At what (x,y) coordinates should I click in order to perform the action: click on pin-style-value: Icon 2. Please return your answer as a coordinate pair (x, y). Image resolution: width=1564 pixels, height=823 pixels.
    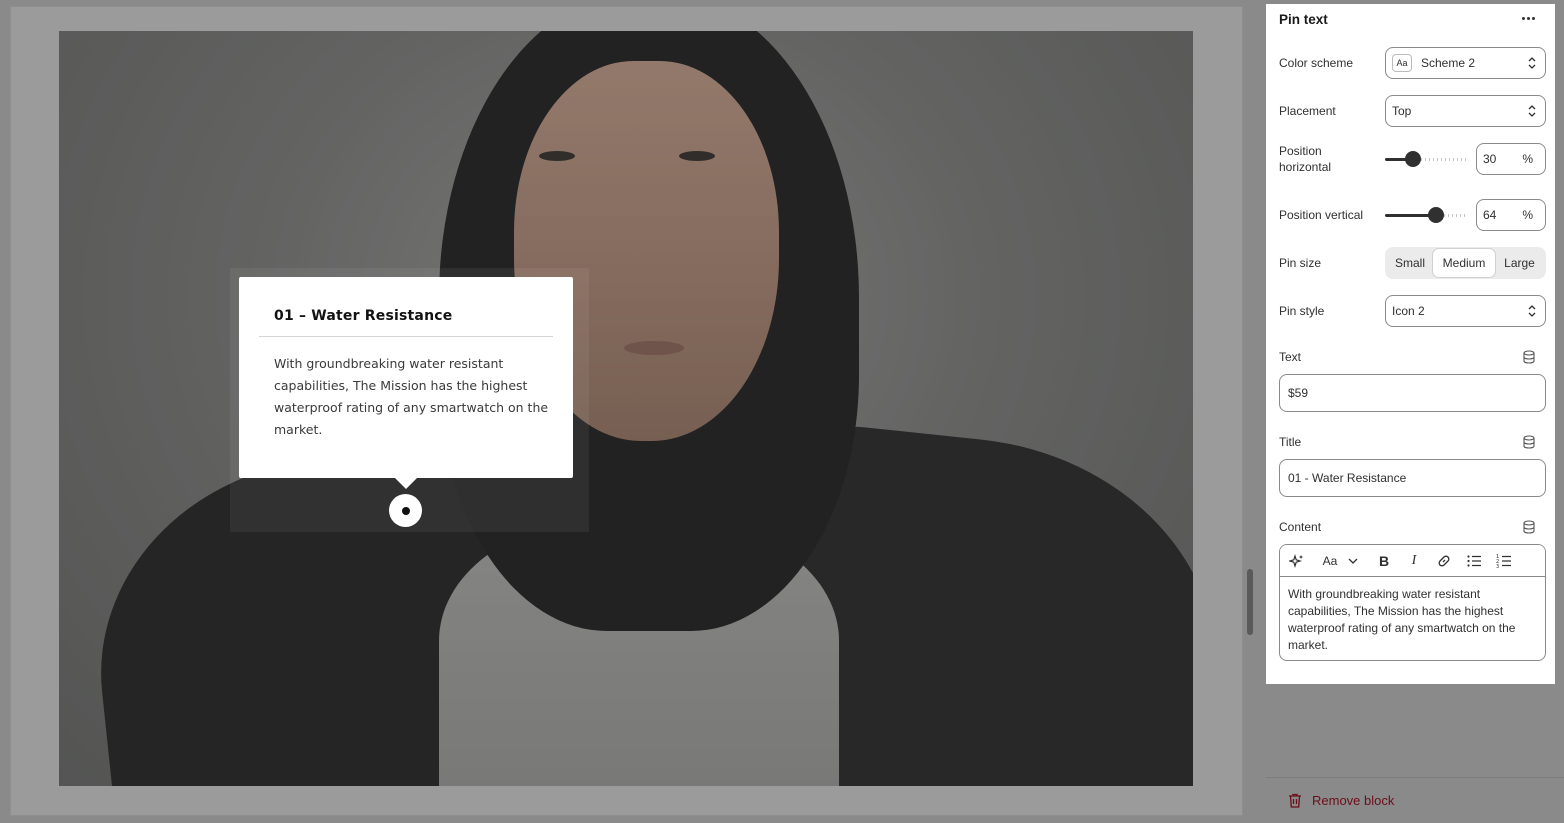
    Looking at the image, I should click on (1408, 311).